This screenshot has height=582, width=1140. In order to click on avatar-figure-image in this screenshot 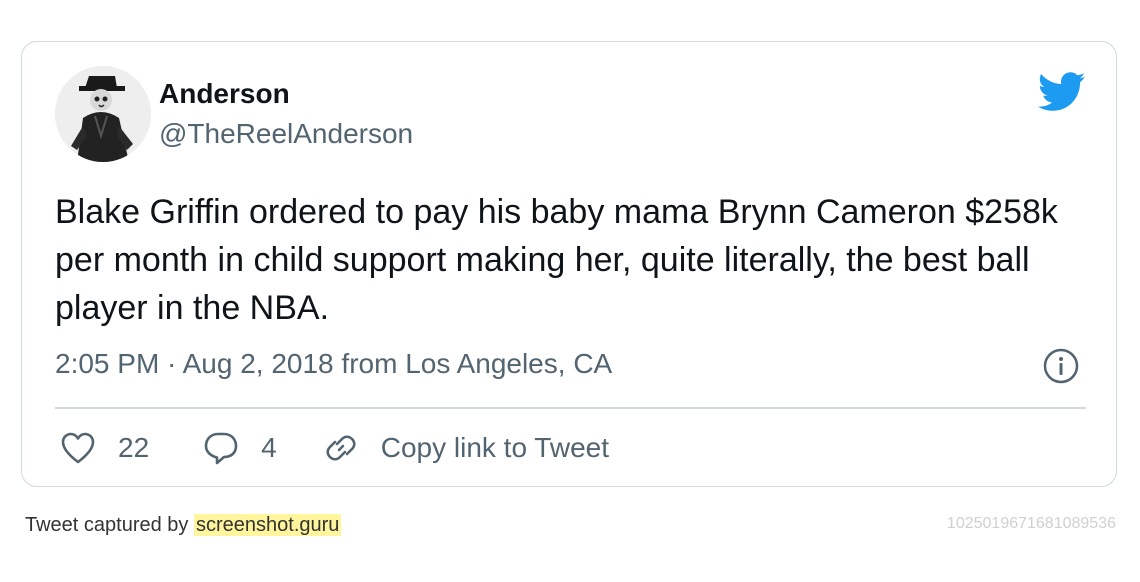, I will do `click(103, 114)`.